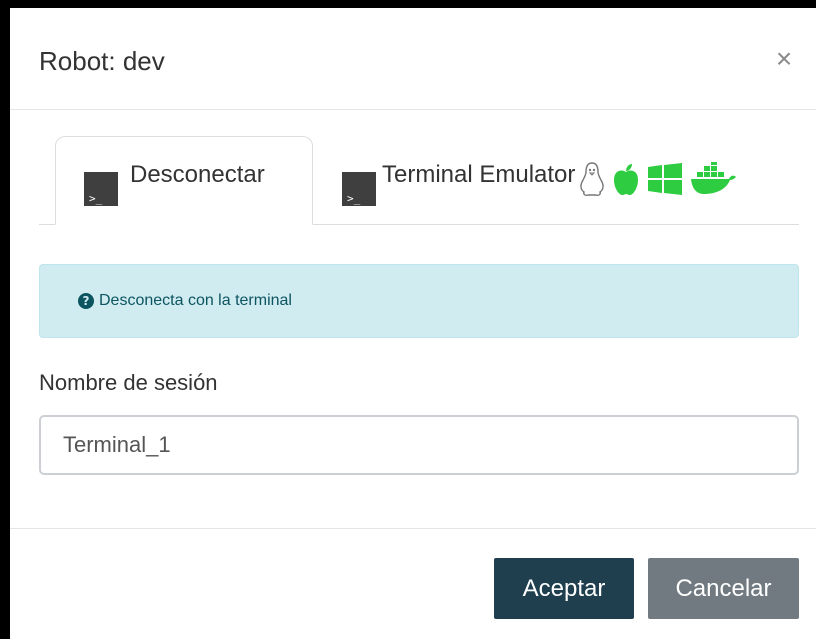 This screenshot has height=639, width=816. I want to click on tab-bar: Desconectar Terminal Emulator, so click(419, 180).